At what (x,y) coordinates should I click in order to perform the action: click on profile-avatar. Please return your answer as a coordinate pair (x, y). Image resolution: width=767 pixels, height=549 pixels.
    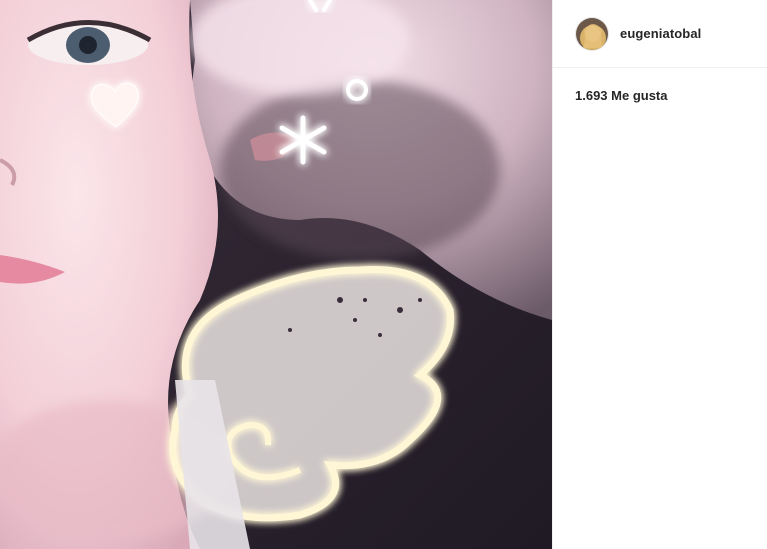
    Looking at the image, I should click on (592, 33).